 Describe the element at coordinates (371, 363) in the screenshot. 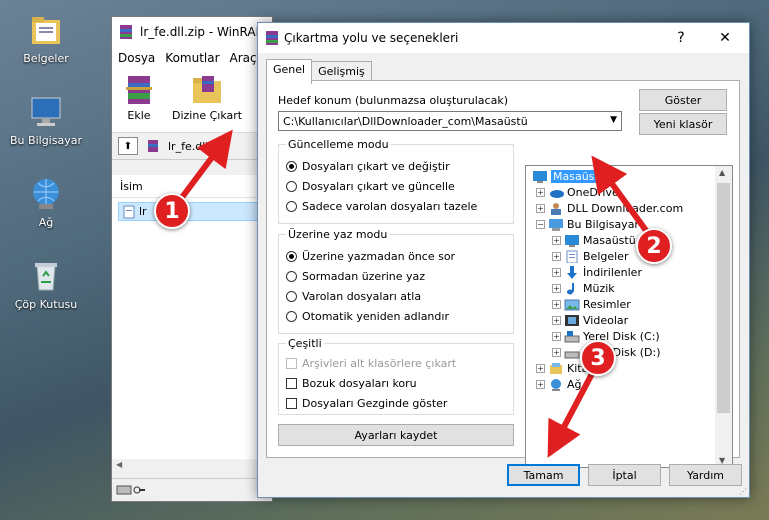

I see `misc-option-disabled: Arşivleri alt klasörlere çıkart` at that location.